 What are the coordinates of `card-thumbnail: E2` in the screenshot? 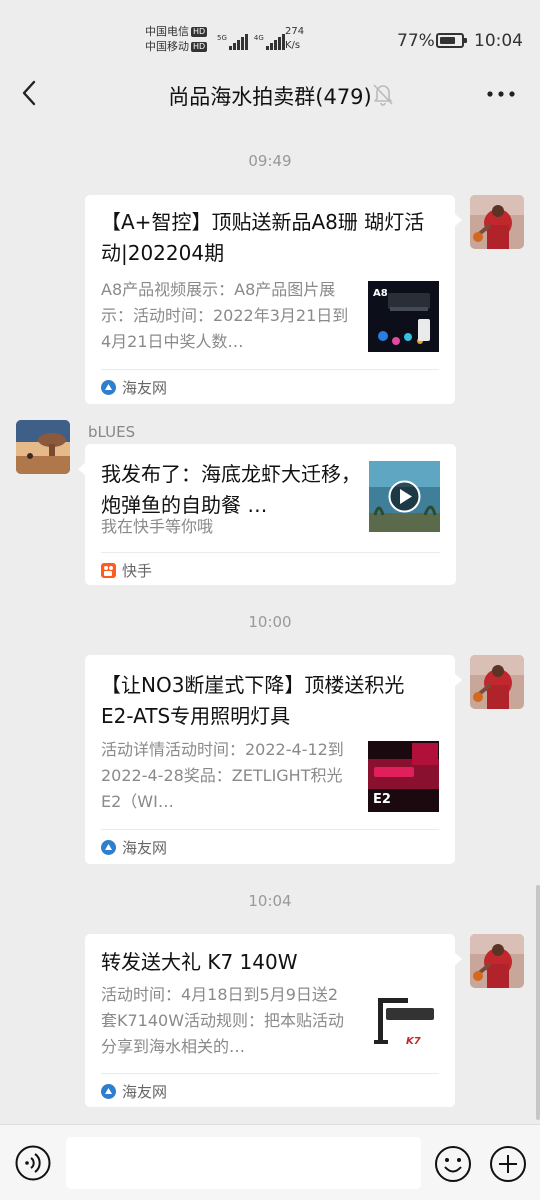 It's located at (403, 776).